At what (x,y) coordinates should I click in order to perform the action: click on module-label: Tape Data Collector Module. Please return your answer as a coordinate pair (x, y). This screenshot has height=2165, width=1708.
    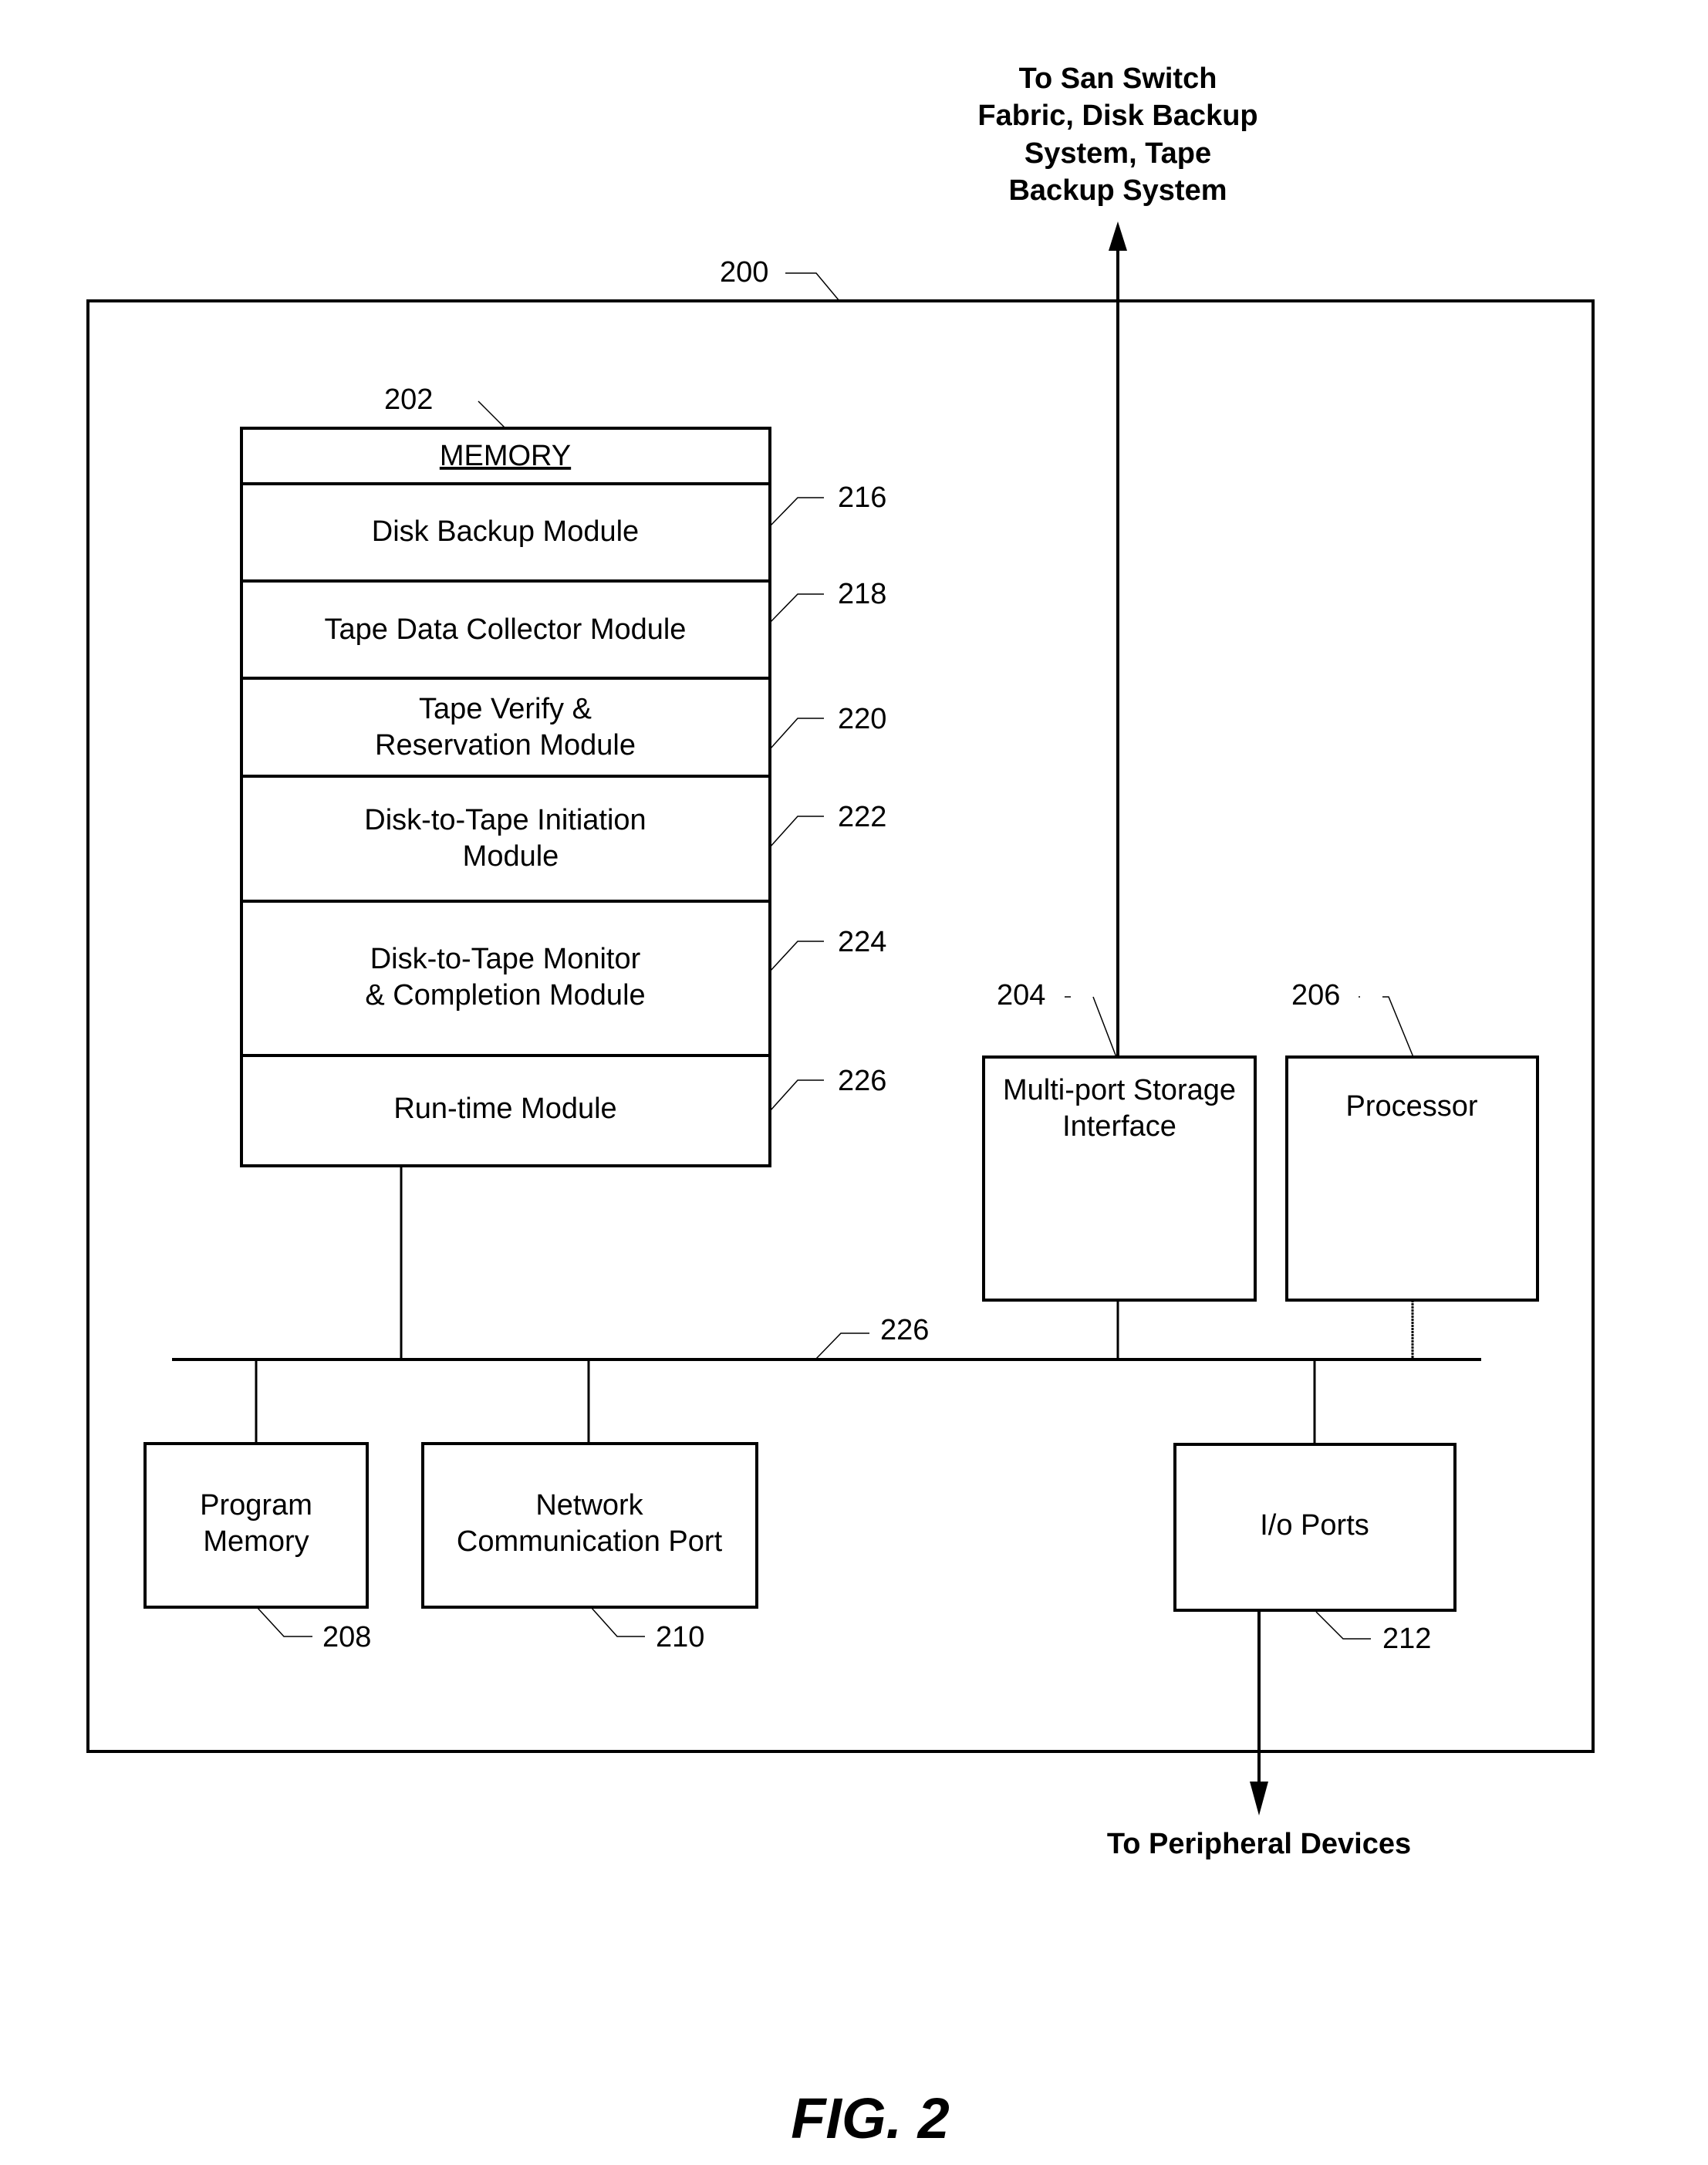
    Looking at the image, I should click on (506, 629).